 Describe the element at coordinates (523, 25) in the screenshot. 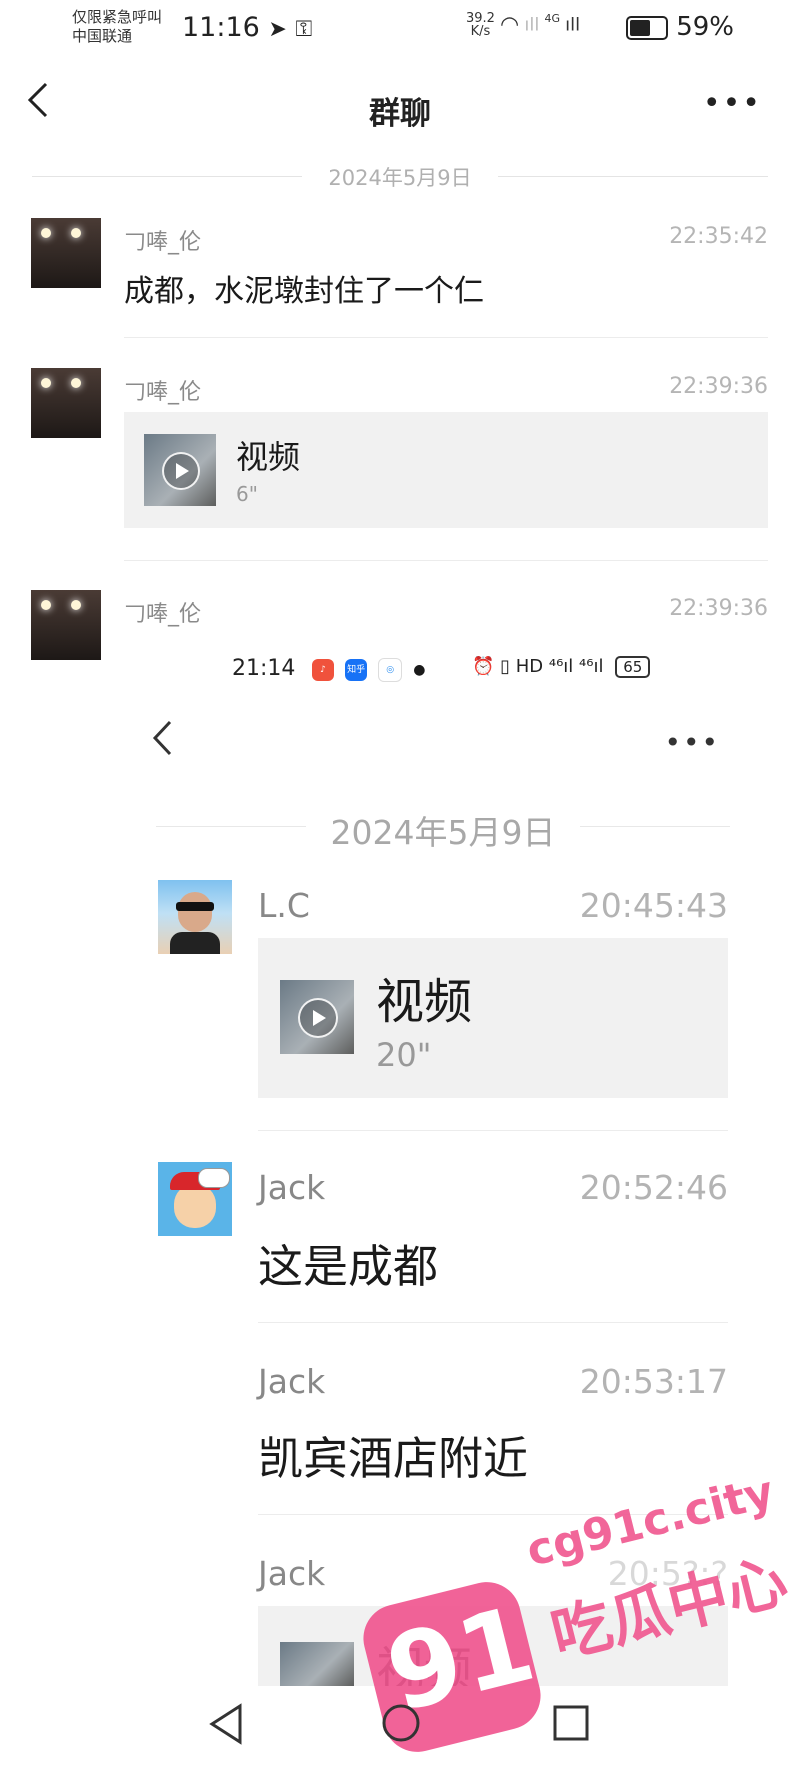

I see `status-icons: 39.2 K/s ◠ ıll 4G ıll` at that location.